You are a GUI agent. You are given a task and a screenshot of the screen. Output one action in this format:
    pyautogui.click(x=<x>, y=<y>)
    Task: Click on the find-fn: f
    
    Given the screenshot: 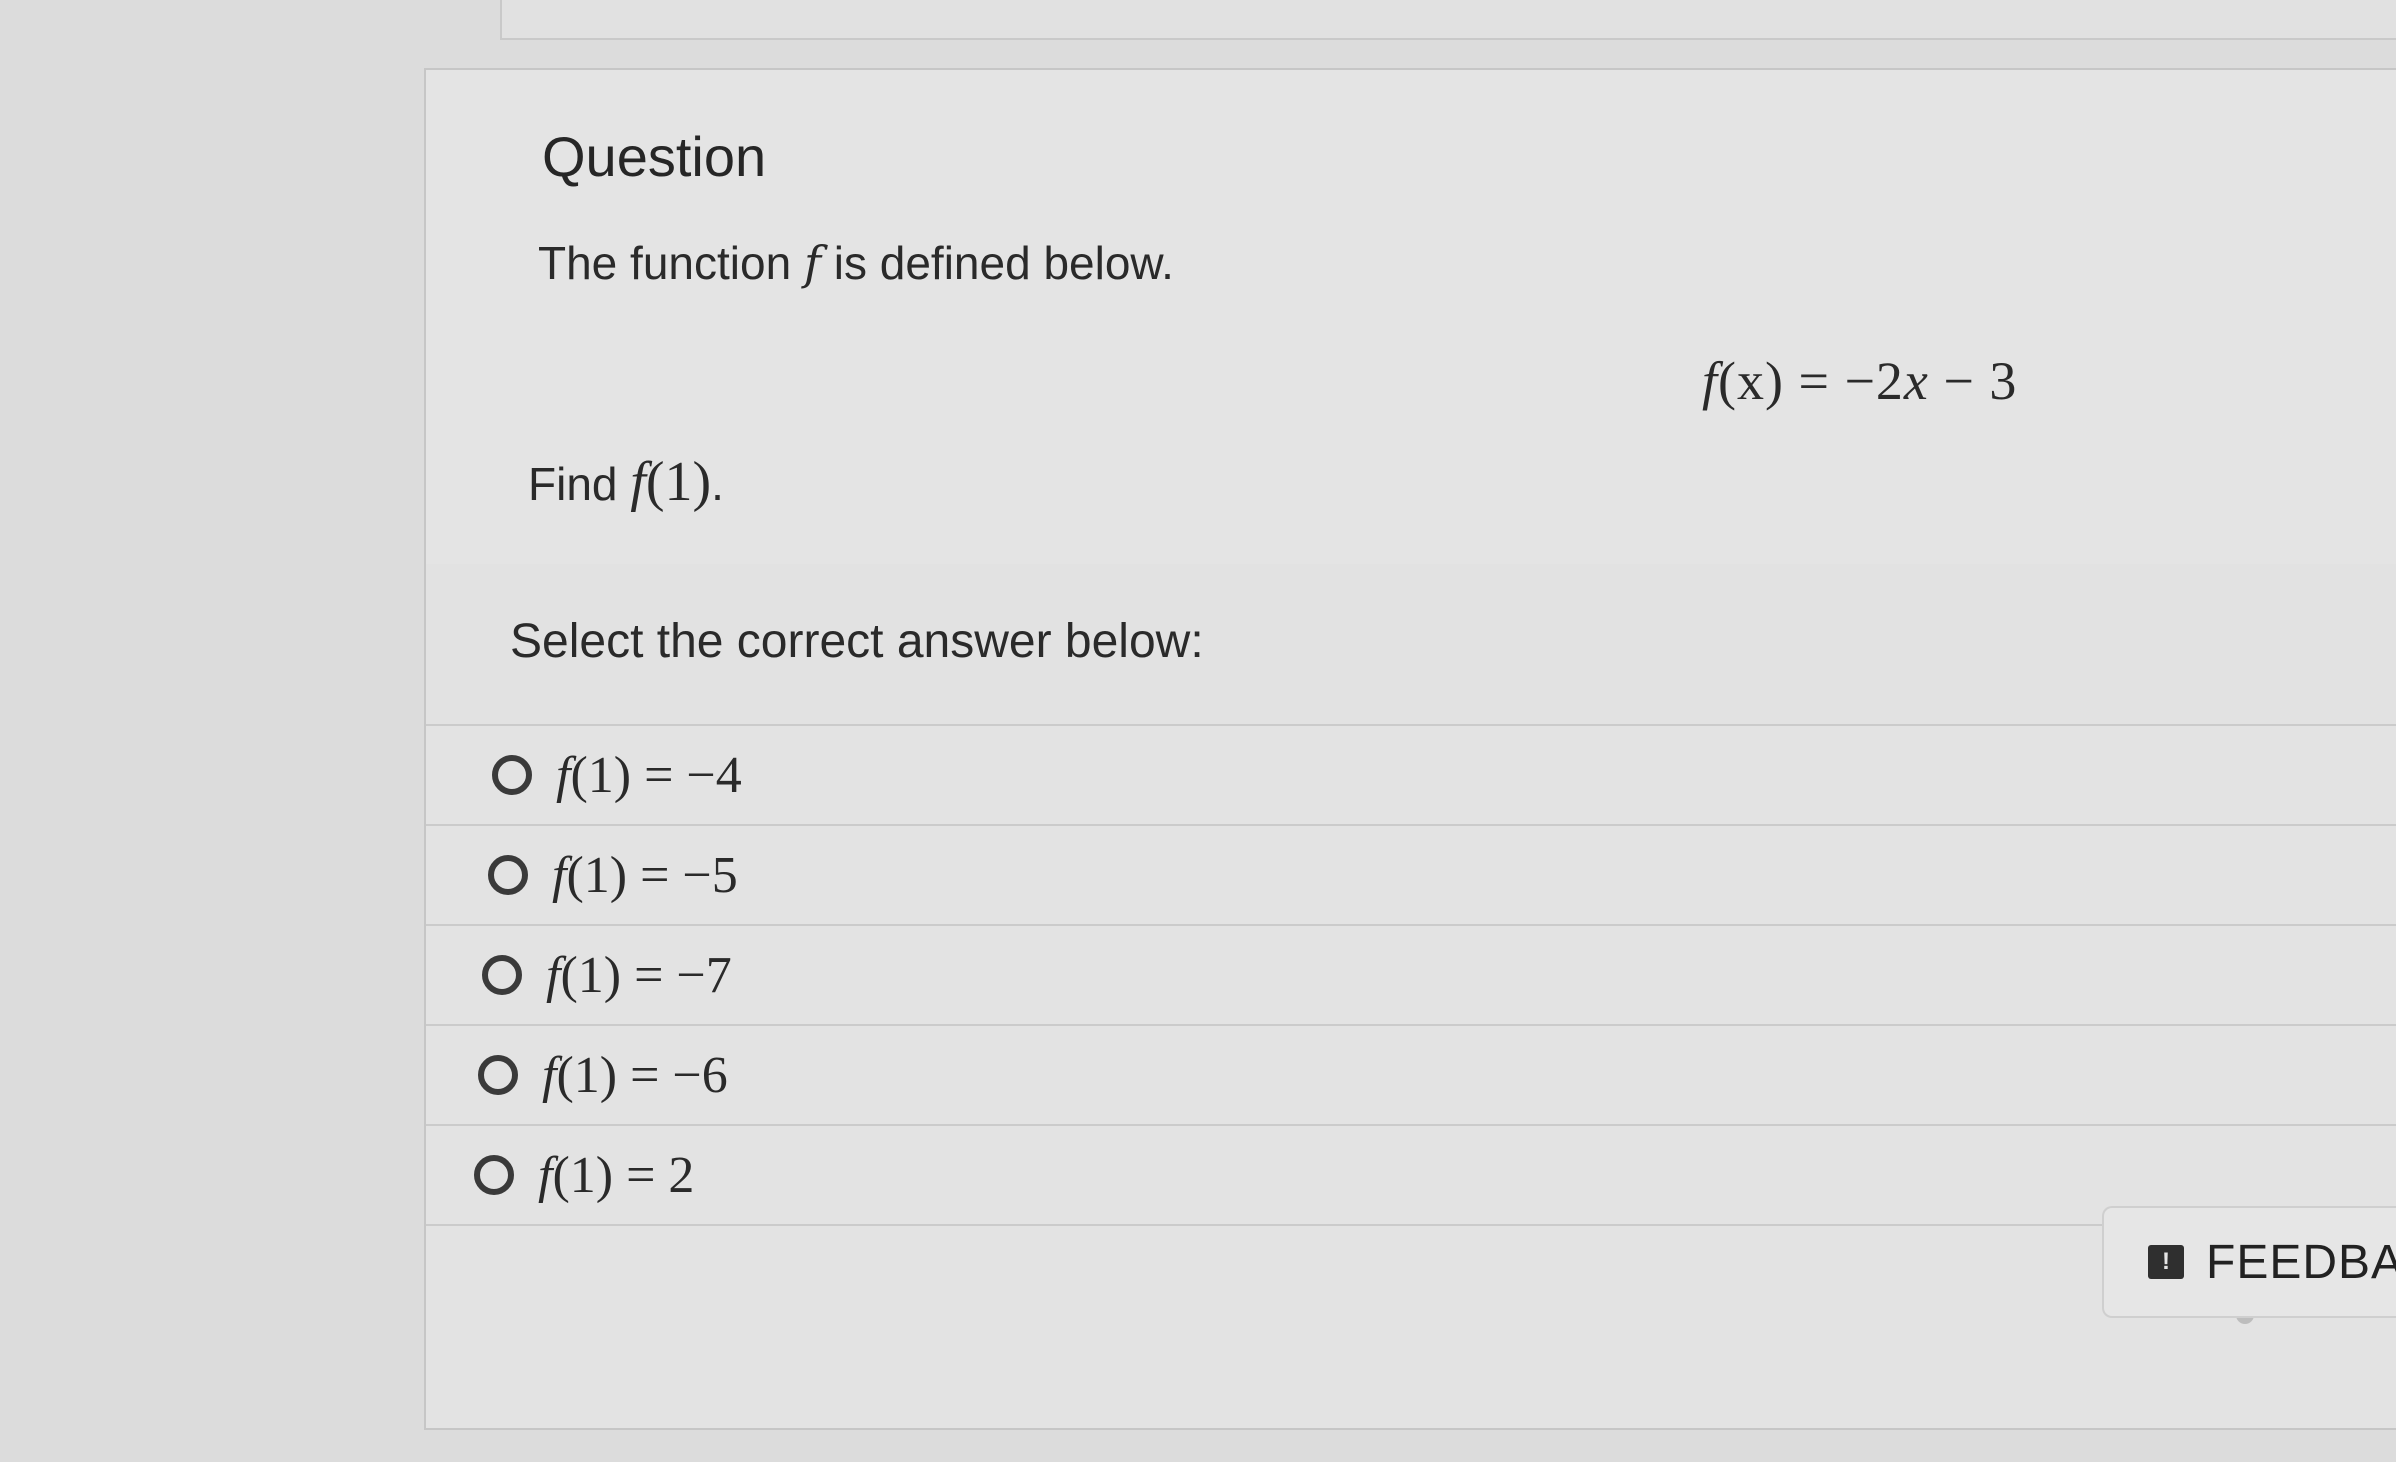 What is the action you would take?
    pyautogui.click(x=638, y=482)
    